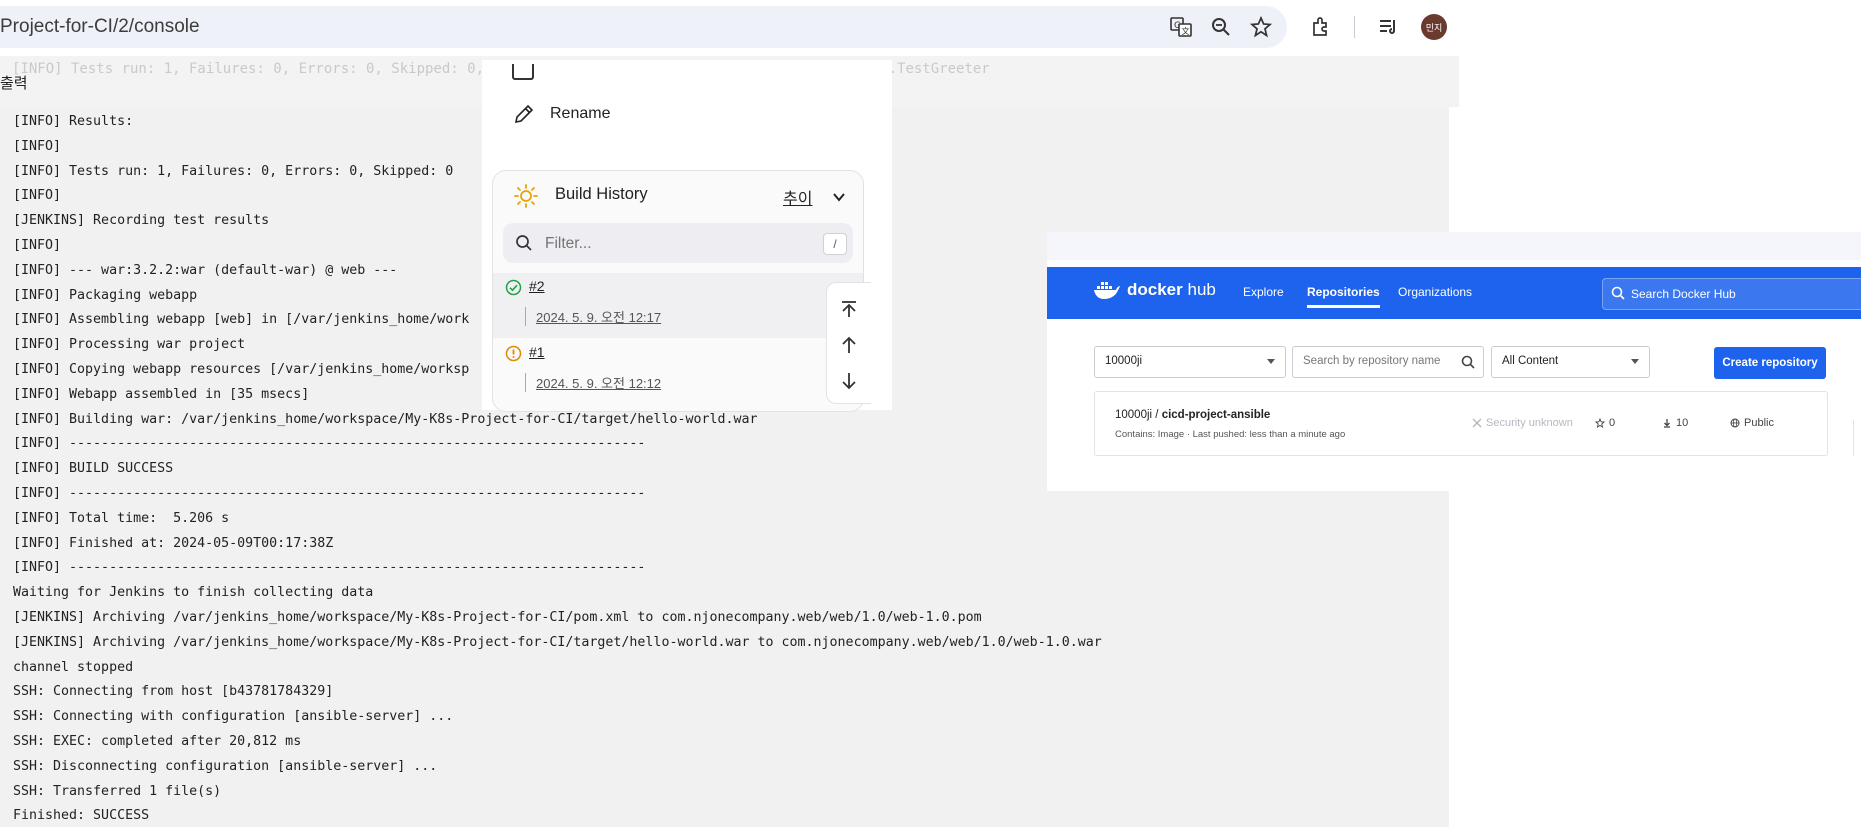 This screenshot has height=829, width=1861. What do you see at coordinates (849, 381) in the screenshot?
I see `scroll-down-icon` at bounding box center [849, 381].